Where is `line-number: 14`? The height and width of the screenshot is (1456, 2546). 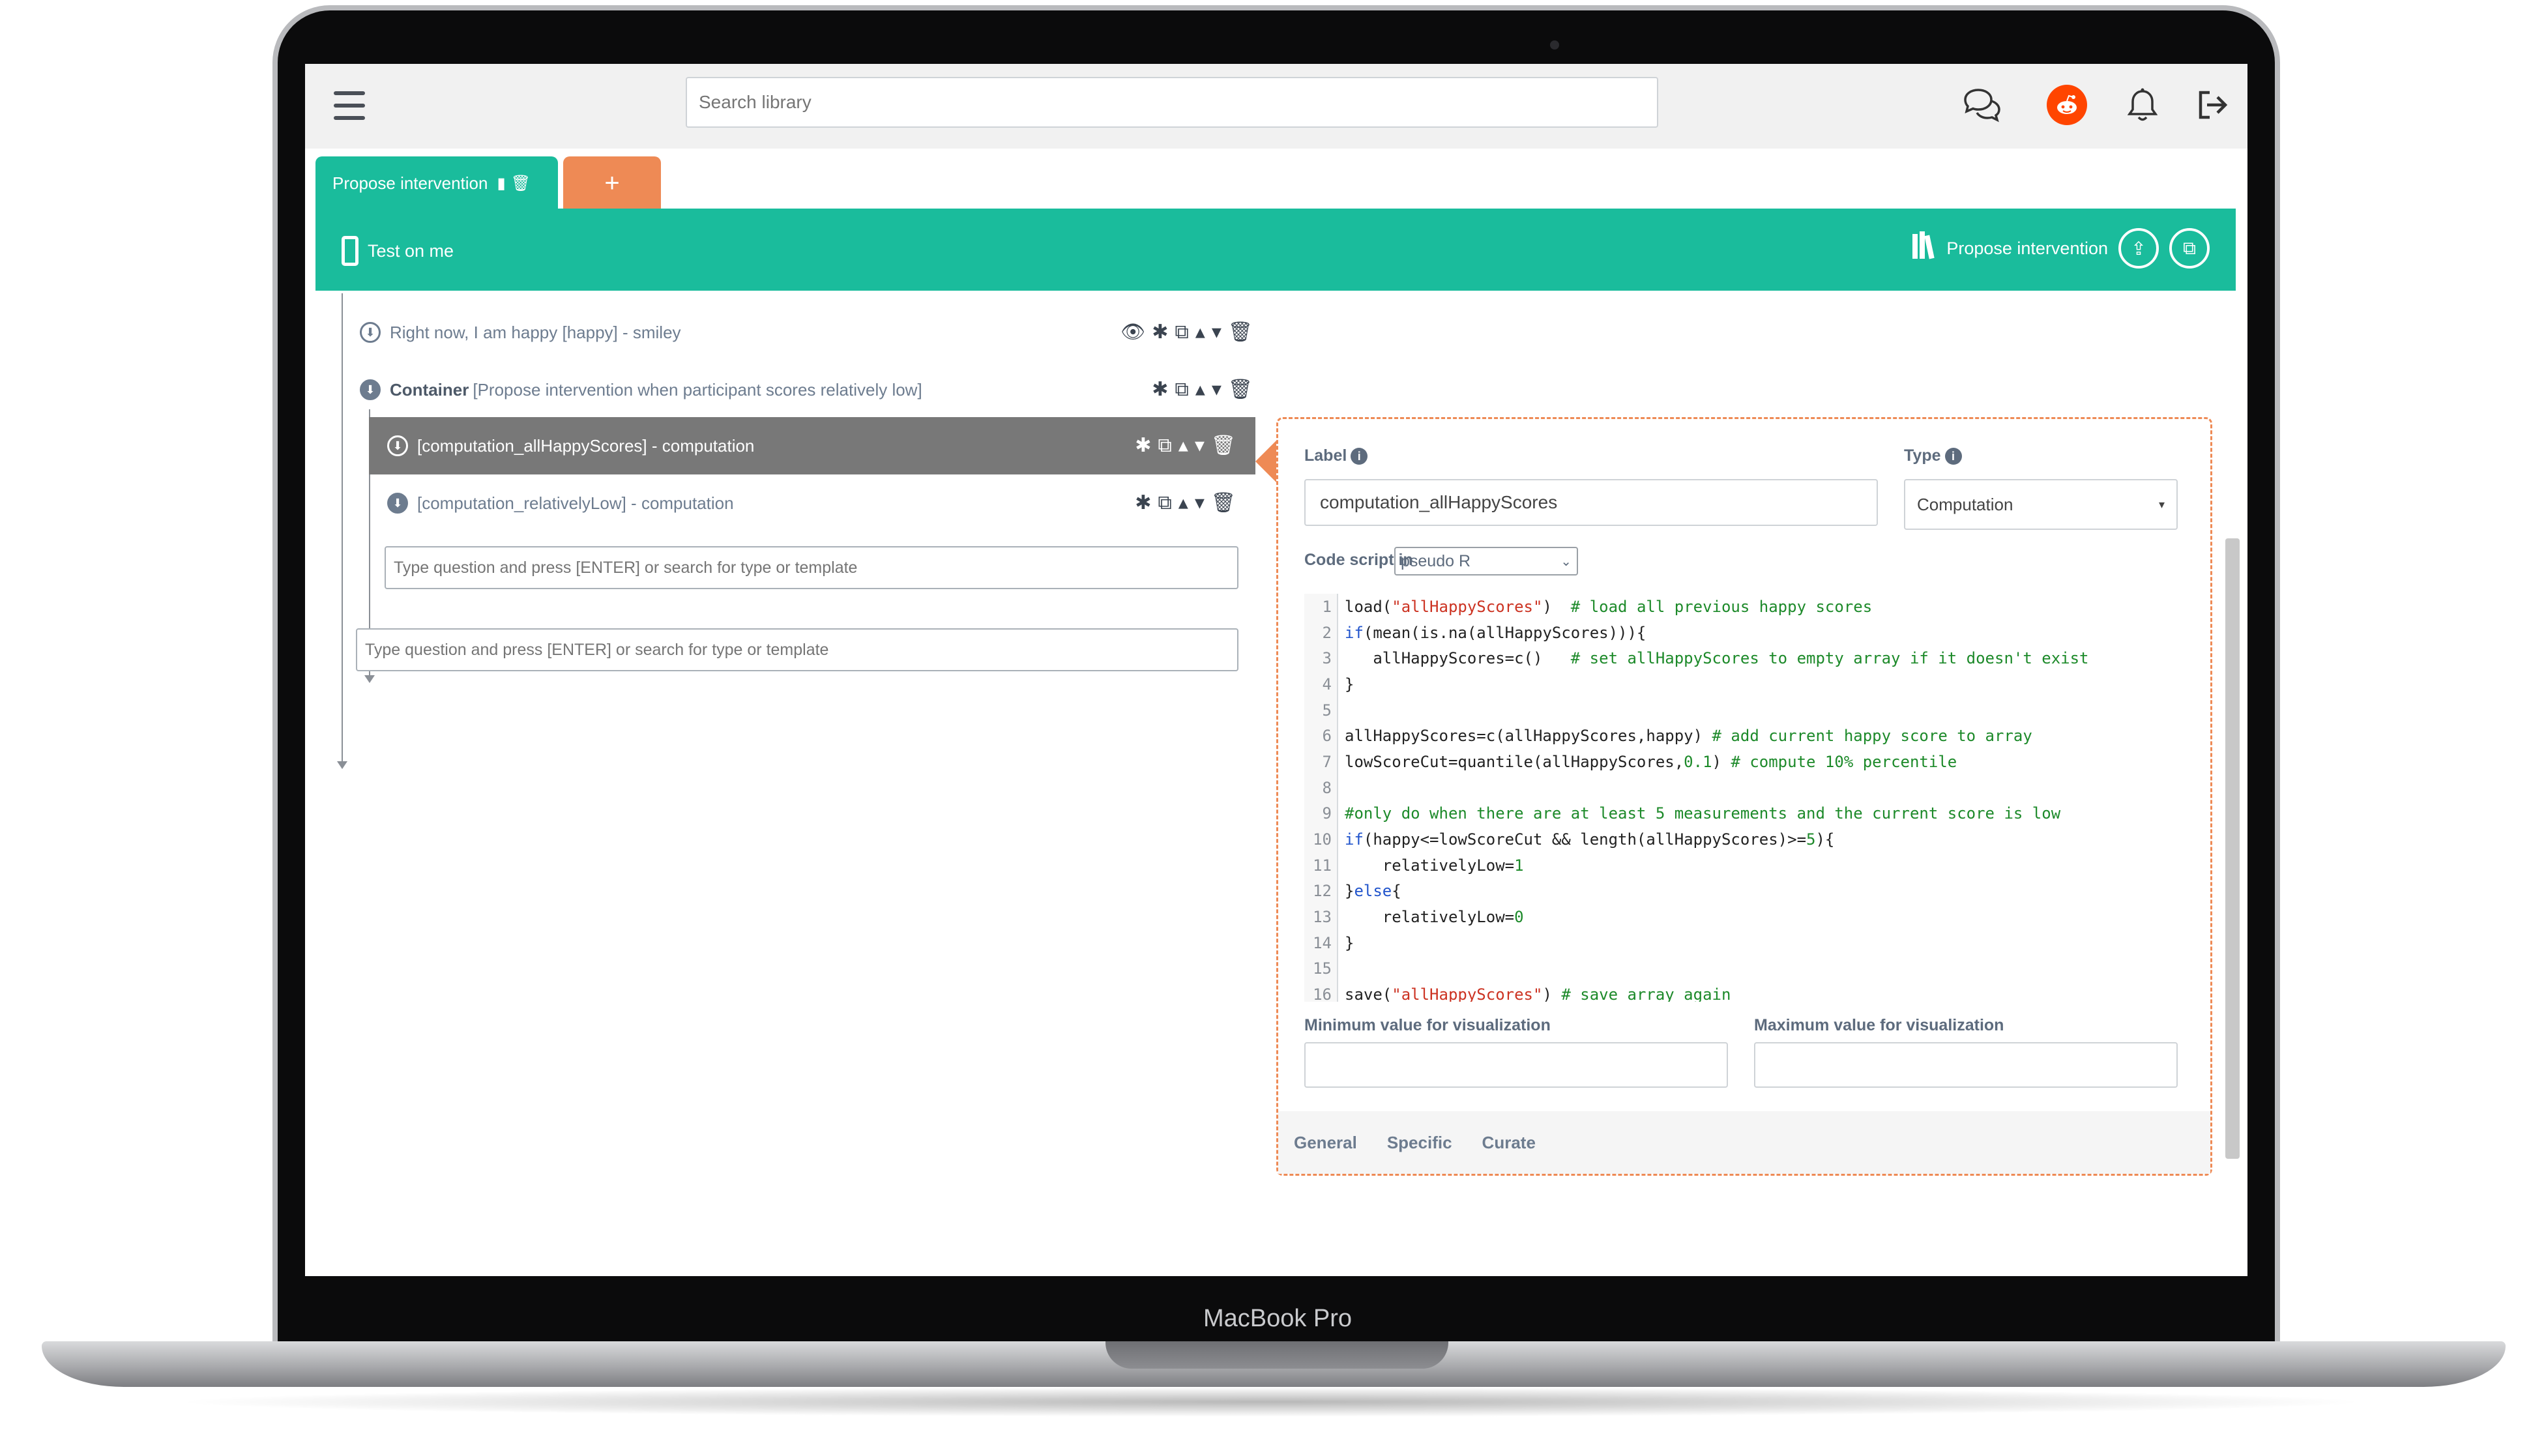
line-number: 14 is located at coordinates (1321, 943).